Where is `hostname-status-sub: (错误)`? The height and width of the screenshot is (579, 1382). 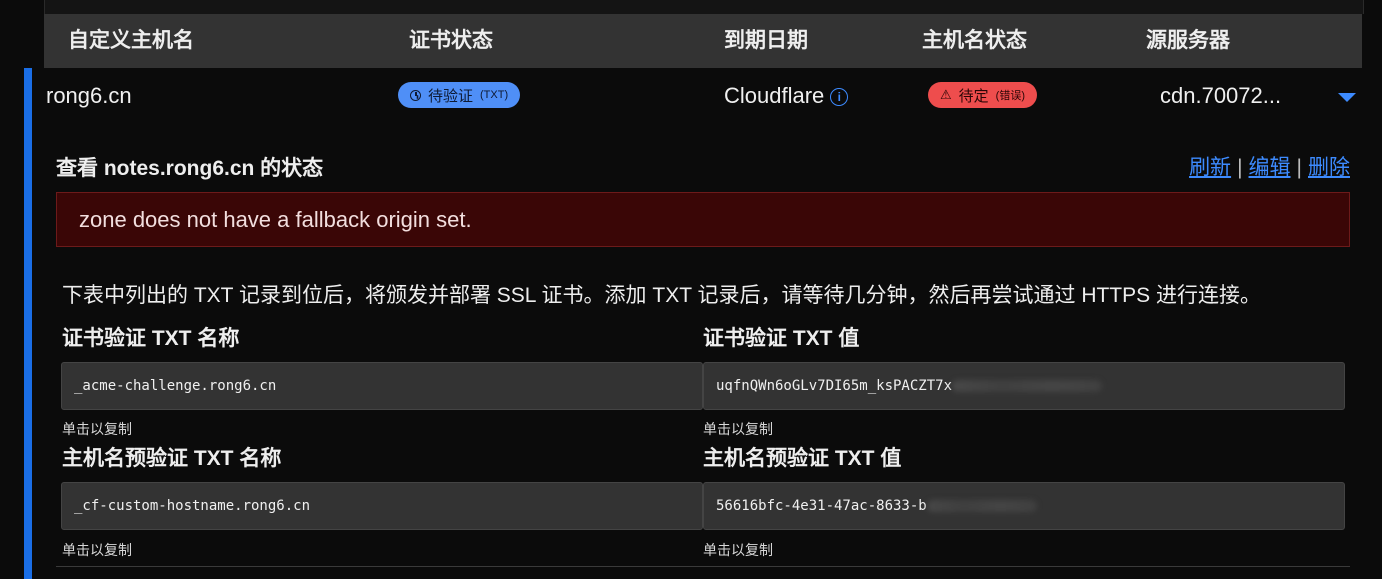
hostname-status-sub: (错误) is located at coordinates (1010, 96).